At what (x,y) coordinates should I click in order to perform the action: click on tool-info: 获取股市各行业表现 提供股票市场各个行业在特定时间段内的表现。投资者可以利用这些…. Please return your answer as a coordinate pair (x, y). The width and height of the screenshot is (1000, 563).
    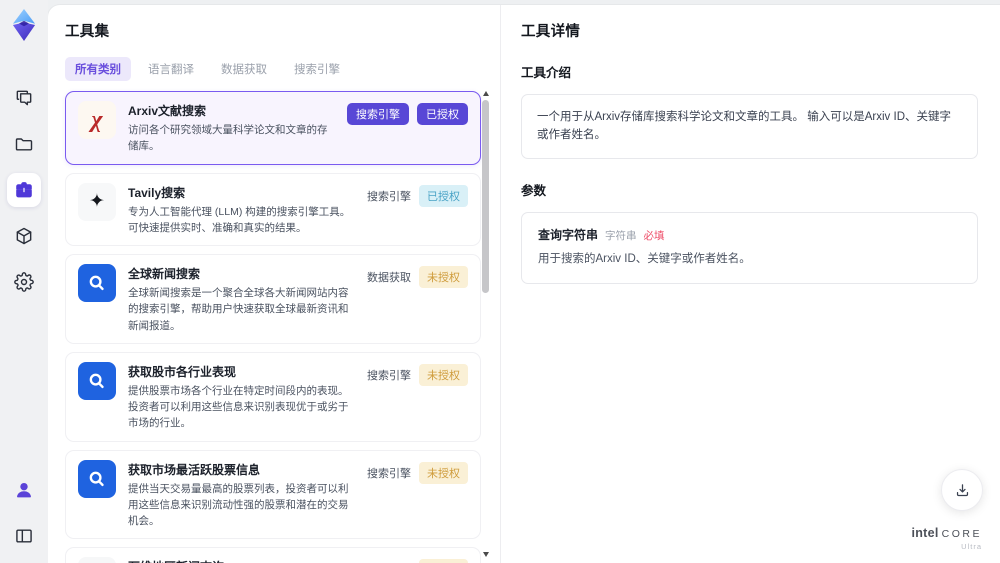
    Looking at the image, I should click on (242, 397).